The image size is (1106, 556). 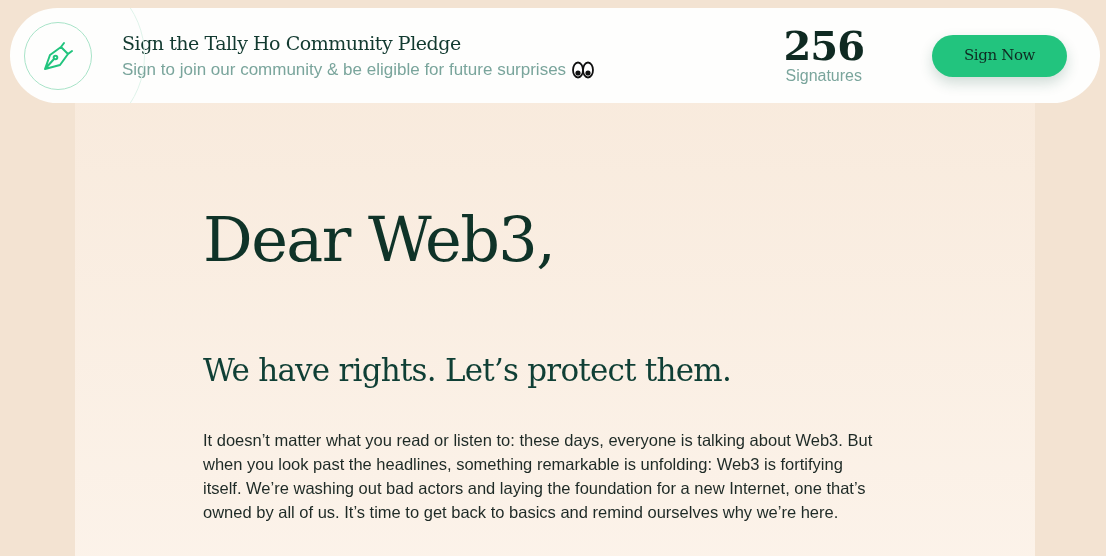 What do you see at coordinates (583, 69) in the screenshot?
I see `eyes-icon` at bounding box center [583, 69].